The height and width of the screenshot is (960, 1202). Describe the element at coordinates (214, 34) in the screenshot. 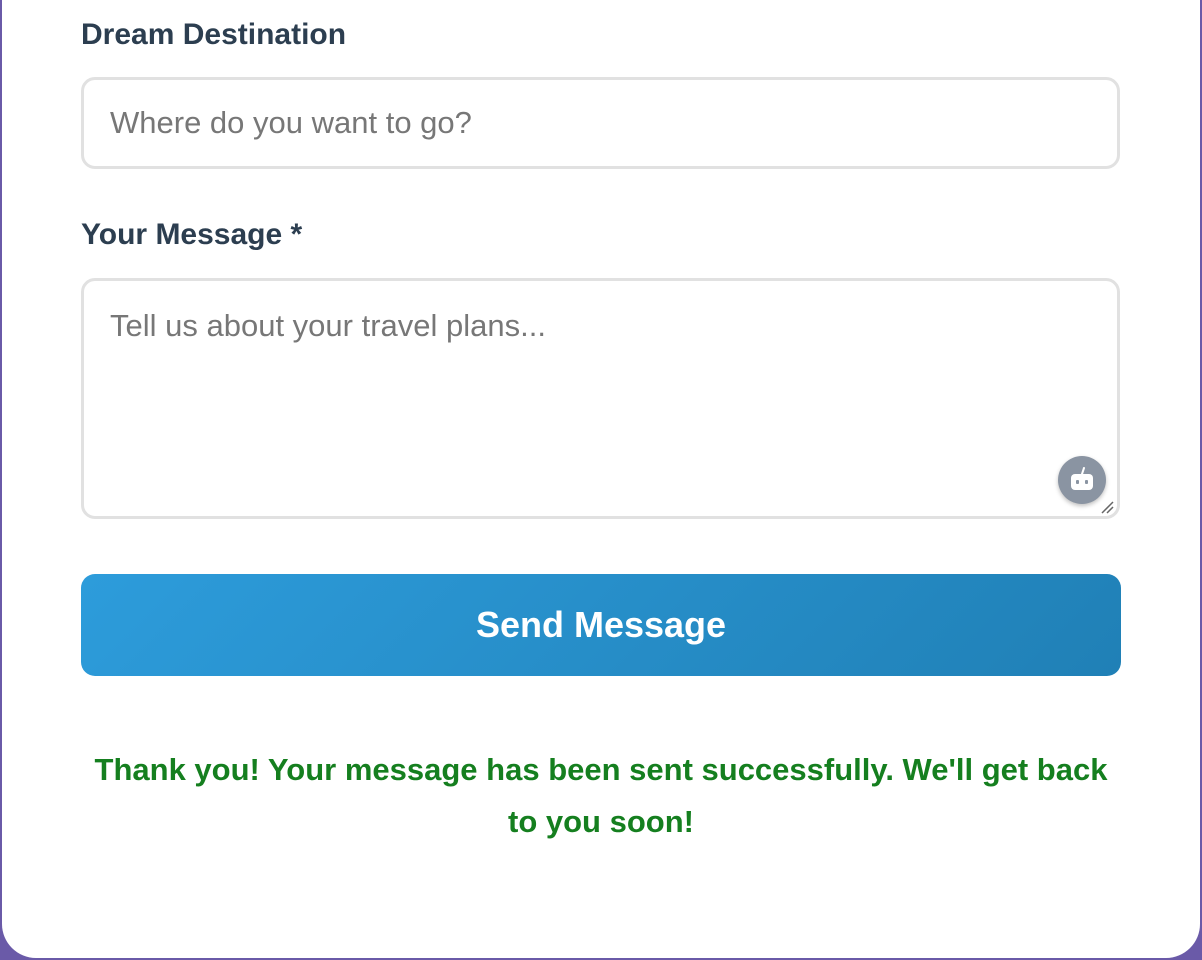

I see `destination-label: Dream Destination` at that location.